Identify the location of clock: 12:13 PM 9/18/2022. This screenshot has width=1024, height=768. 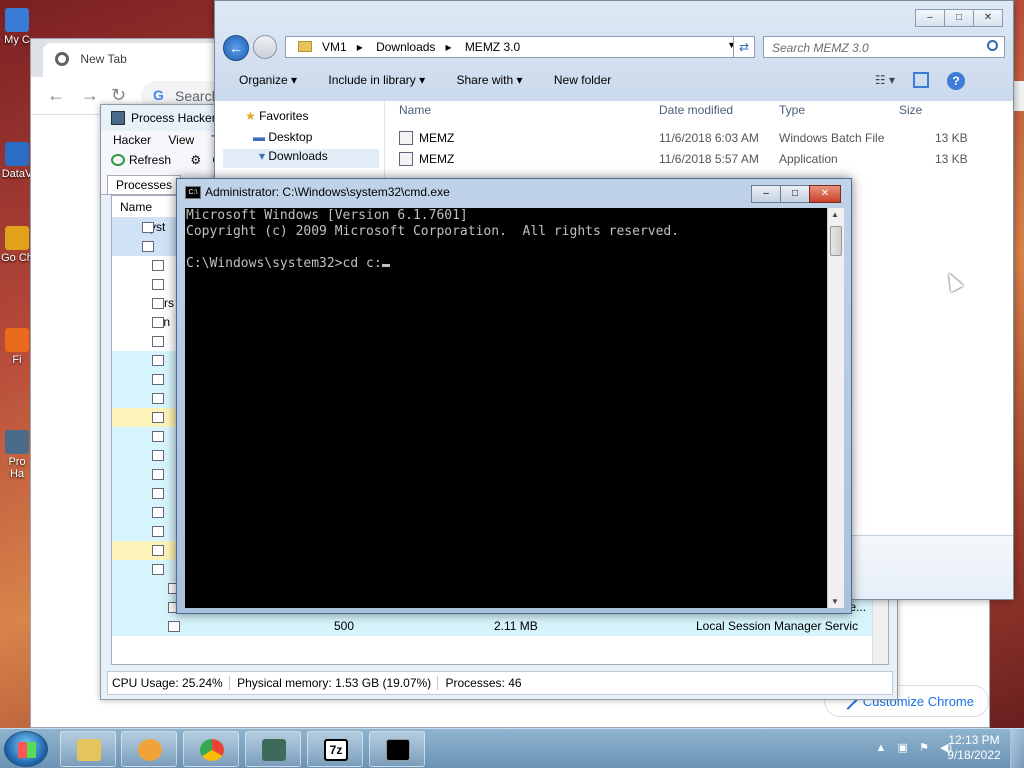
(974, 748).